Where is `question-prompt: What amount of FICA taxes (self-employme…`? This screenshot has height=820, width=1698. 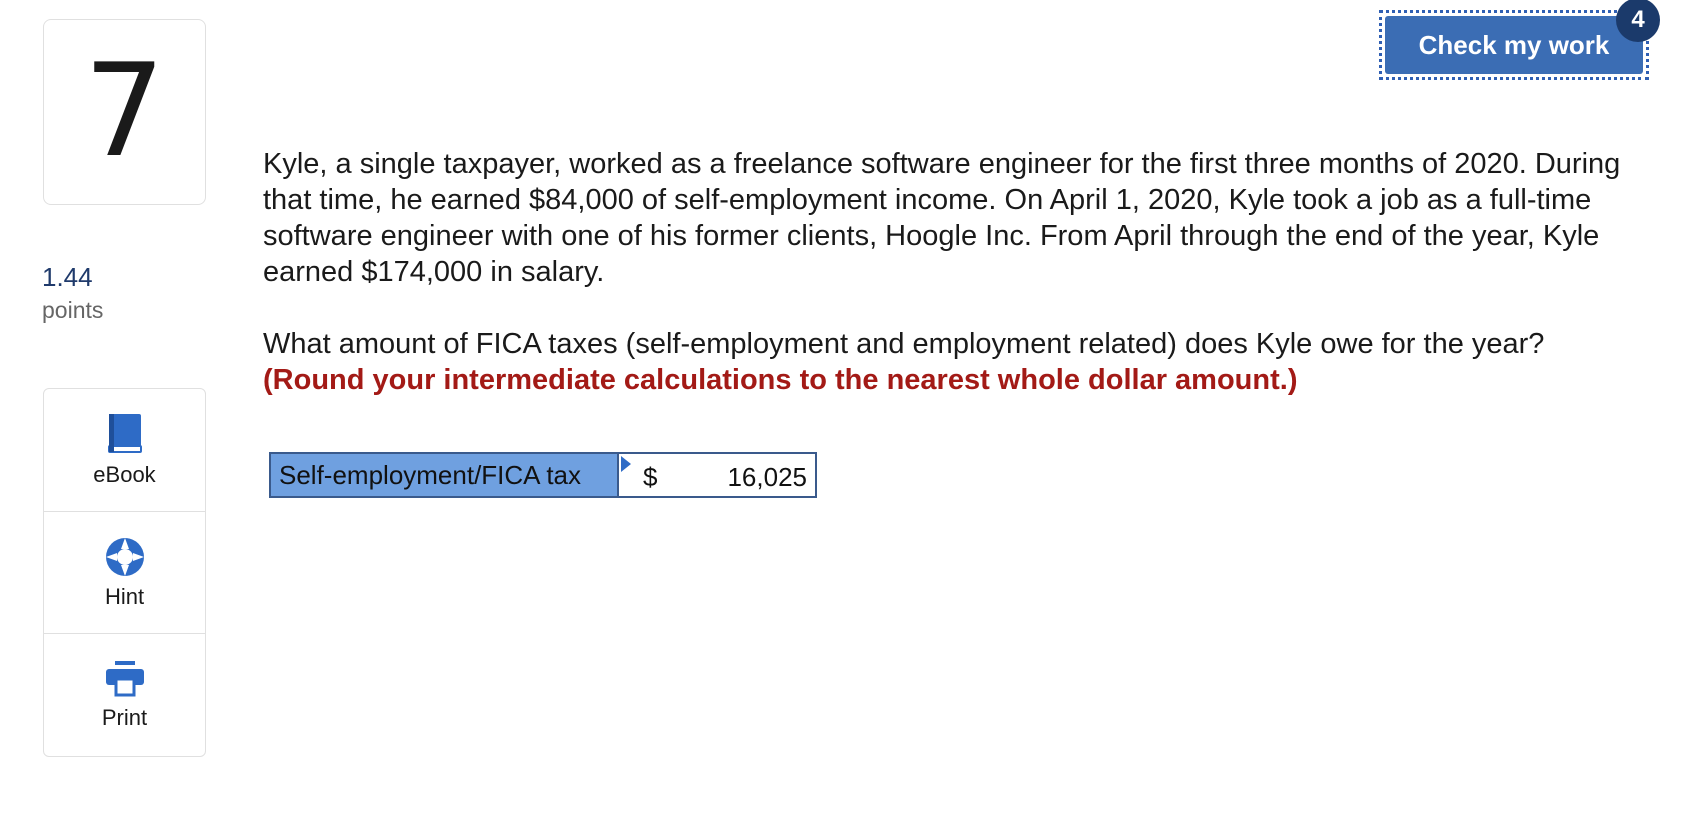 question-prompt: What amount of FICA taxes (self-employme… is located at coordinates (904, 344).